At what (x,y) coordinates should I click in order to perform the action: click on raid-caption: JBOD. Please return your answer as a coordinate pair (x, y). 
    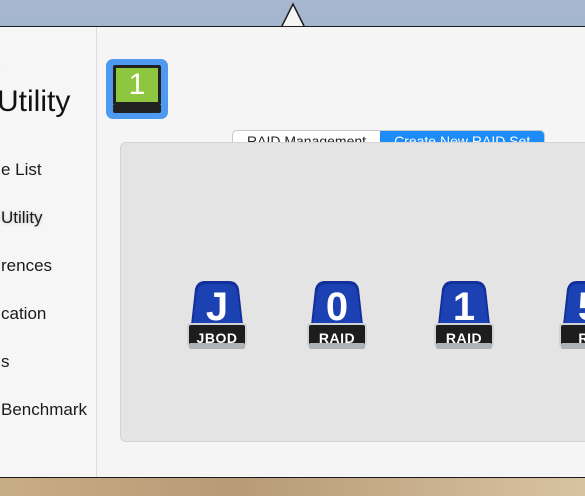
    Looking at the image, I should click on (217, 338).